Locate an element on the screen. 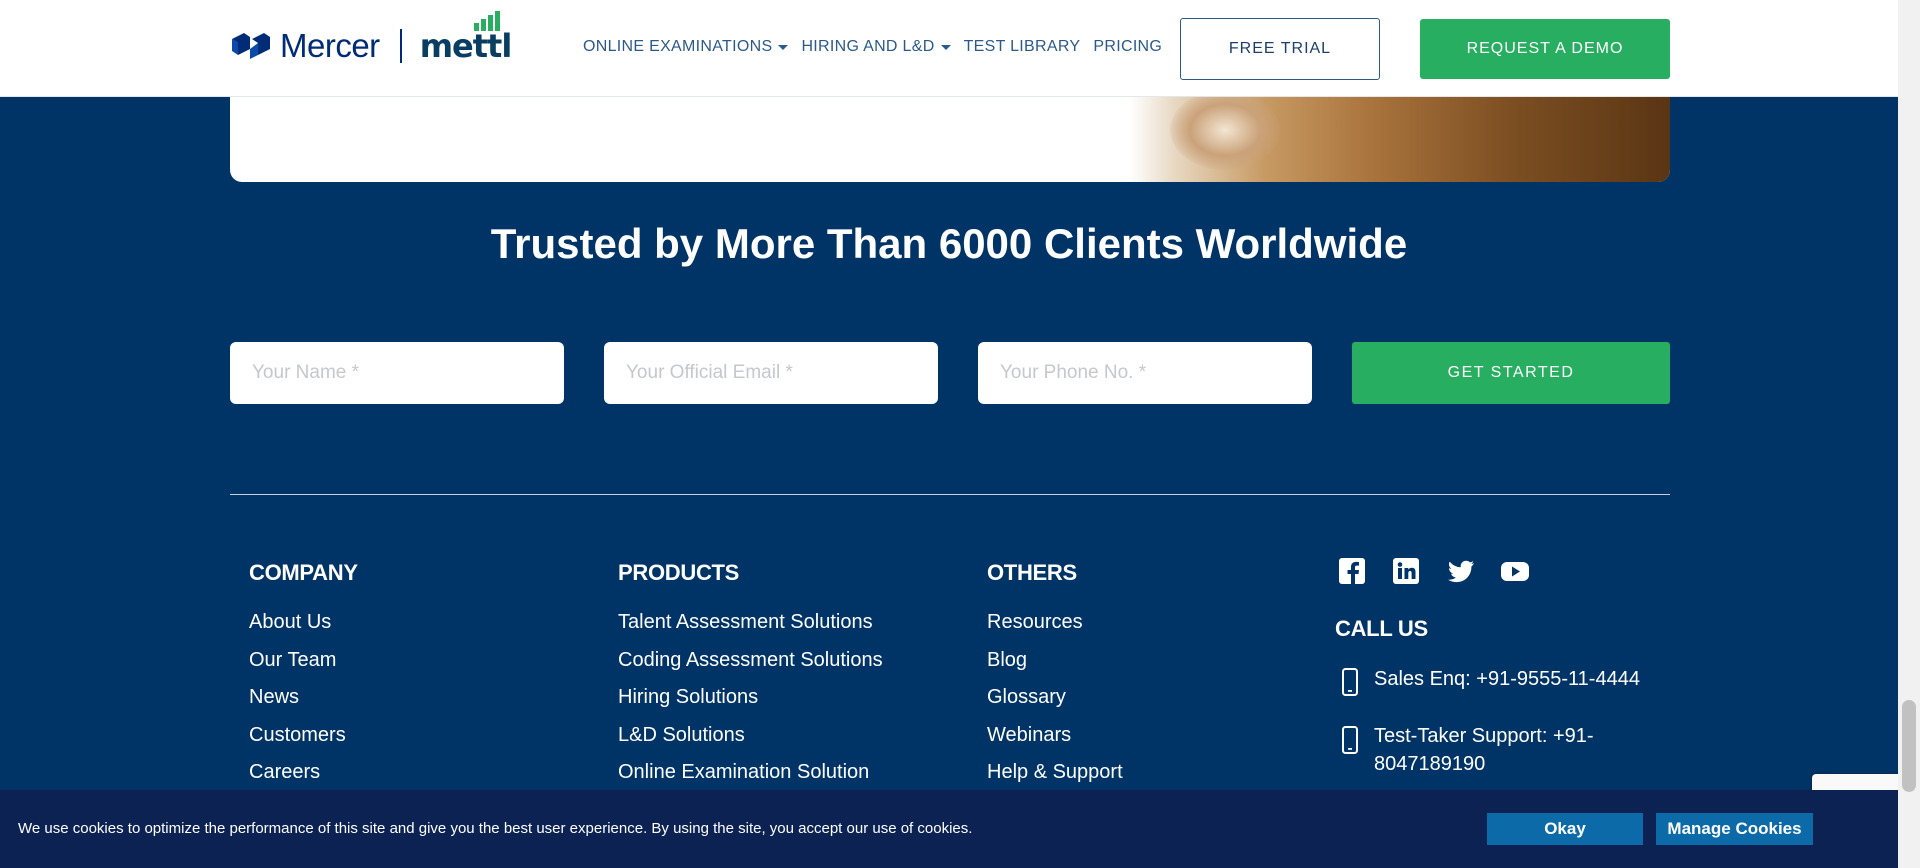 The image size is (1920, 868). footer-link-glossary: Glossary is located at coordinates (1055, 700).